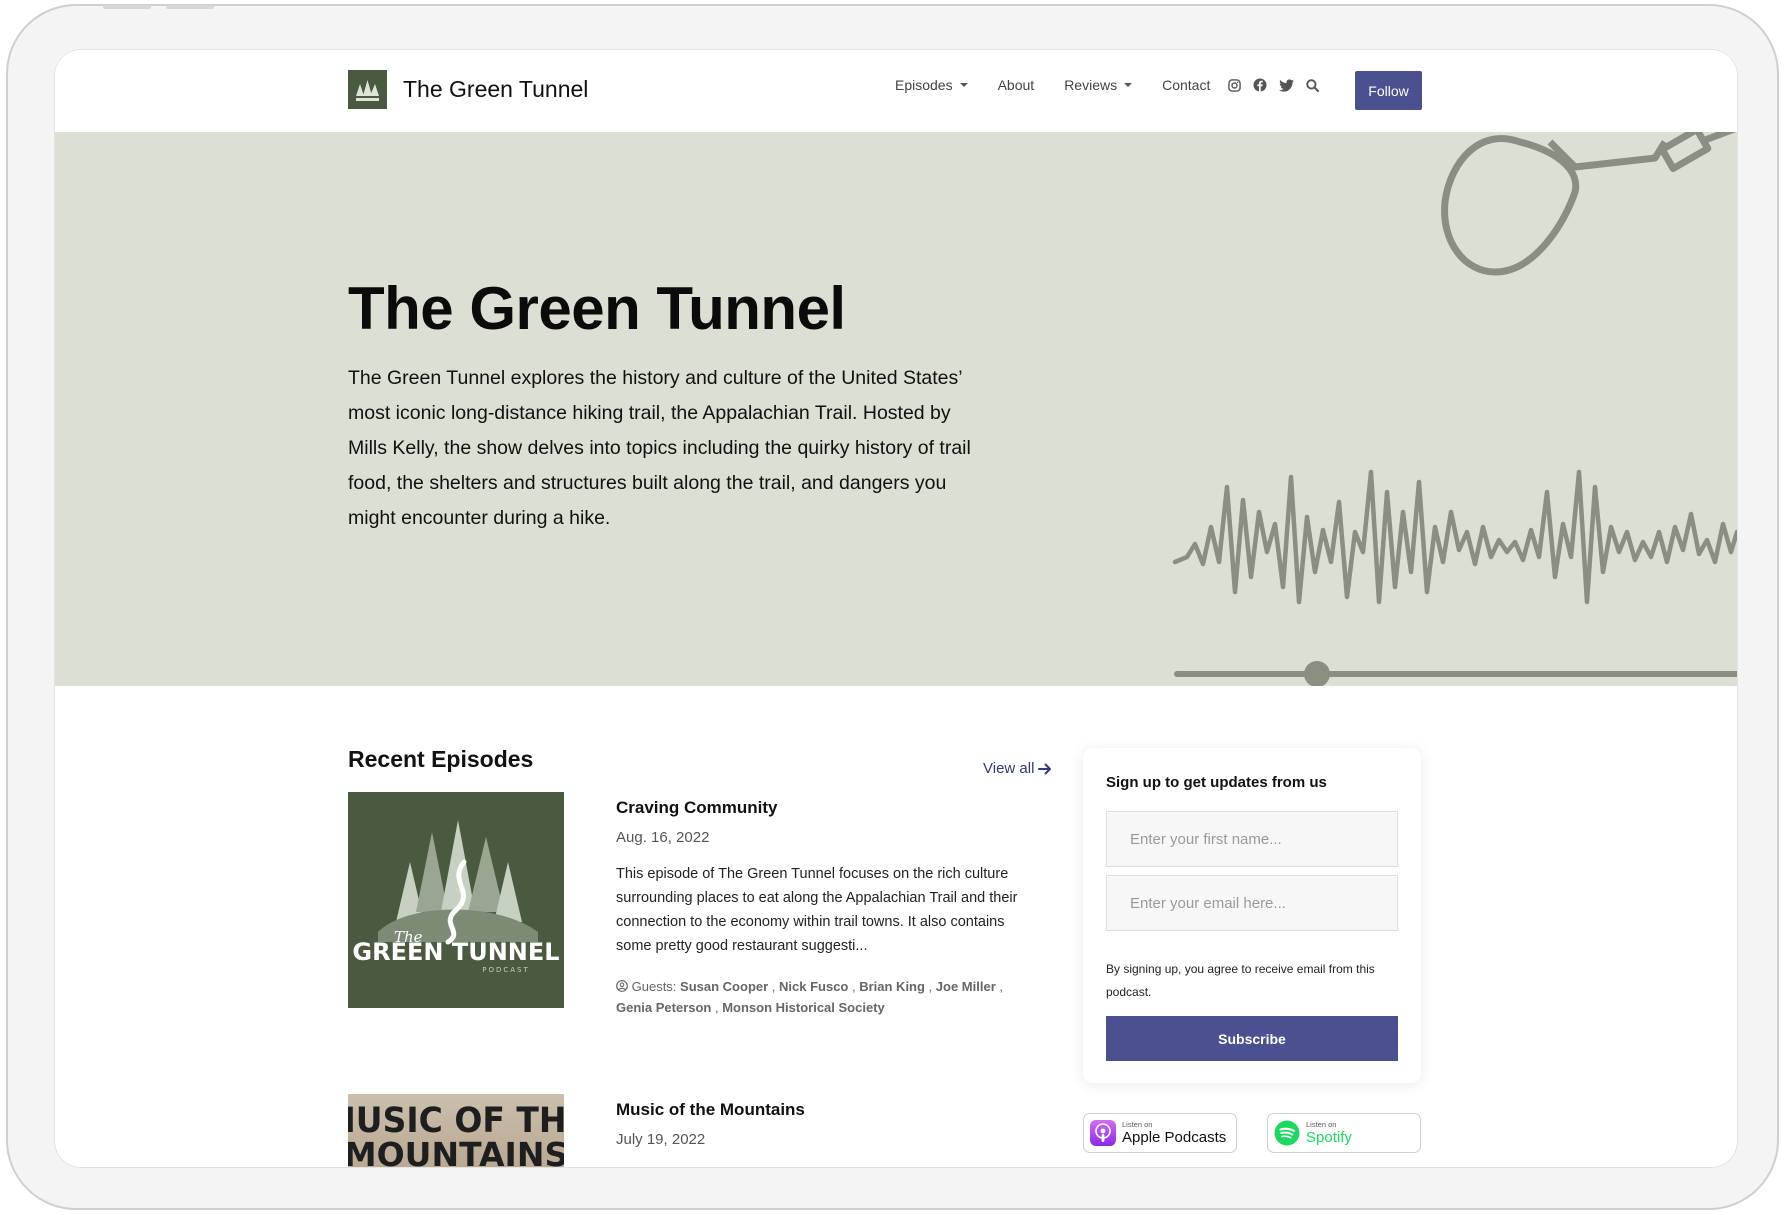 This screenshot has height=1215, width=1785. I want to click on social-links, so click(1279, 85).